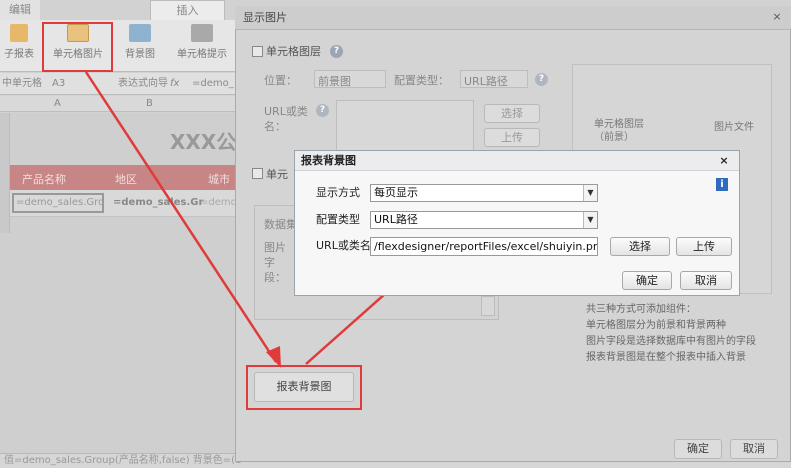  Describe the element at coordinates (484, 193) in the screenshot. I see `display-mode-select: 每页显示 ▼` at that location.